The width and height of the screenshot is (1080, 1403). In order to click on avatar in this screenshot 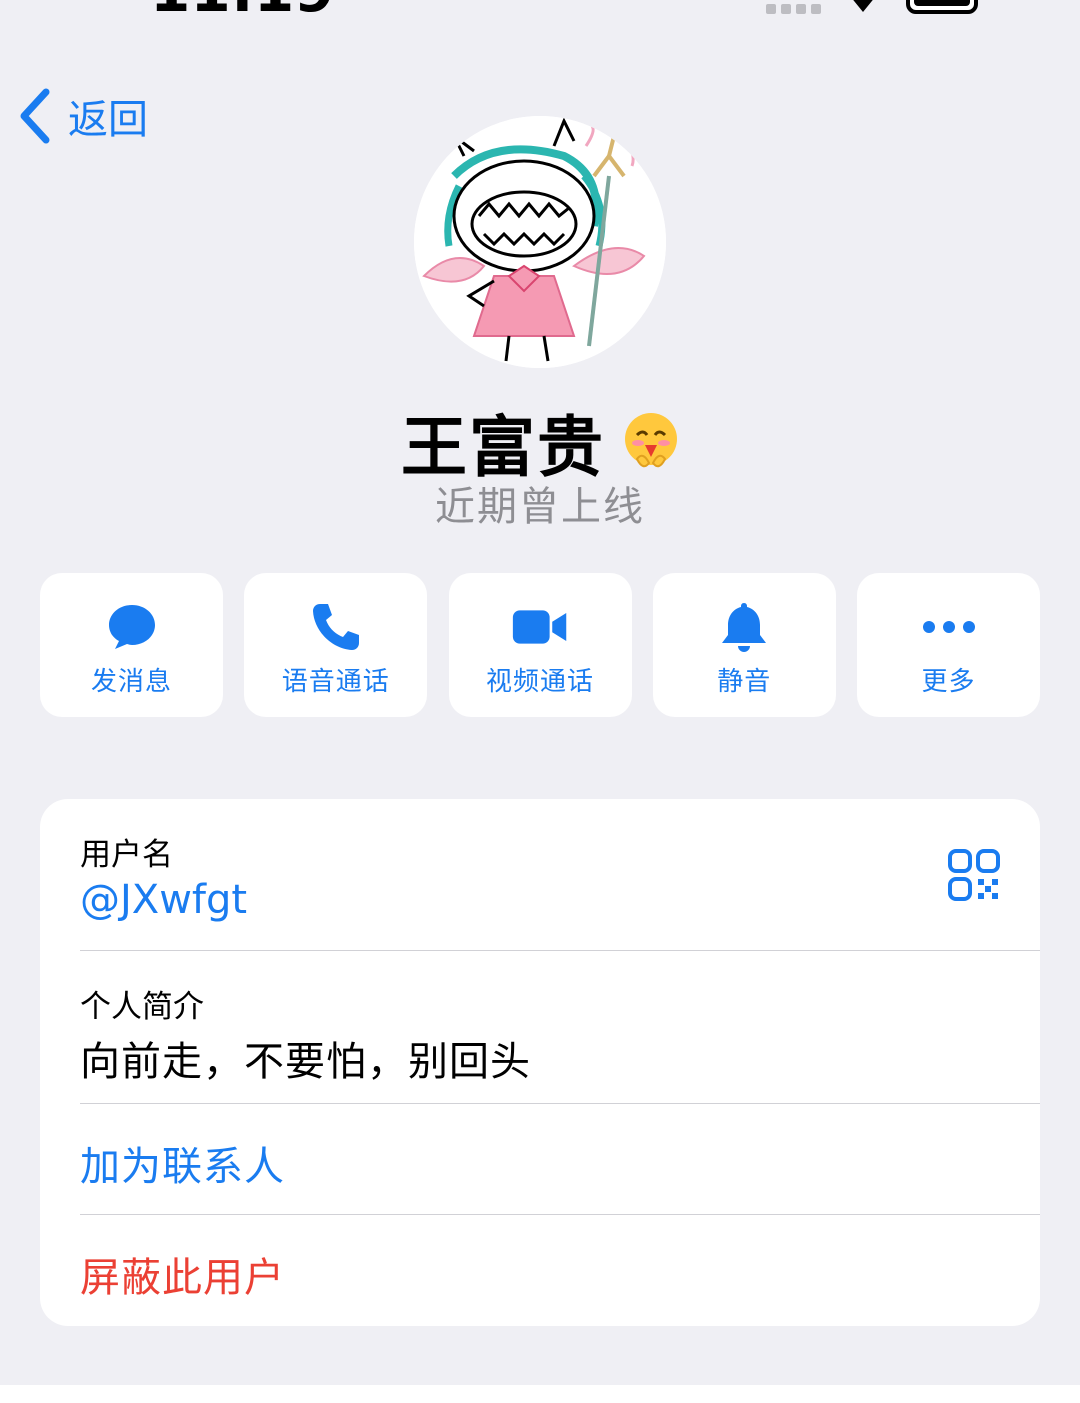, I will do `click(540, 242)`.